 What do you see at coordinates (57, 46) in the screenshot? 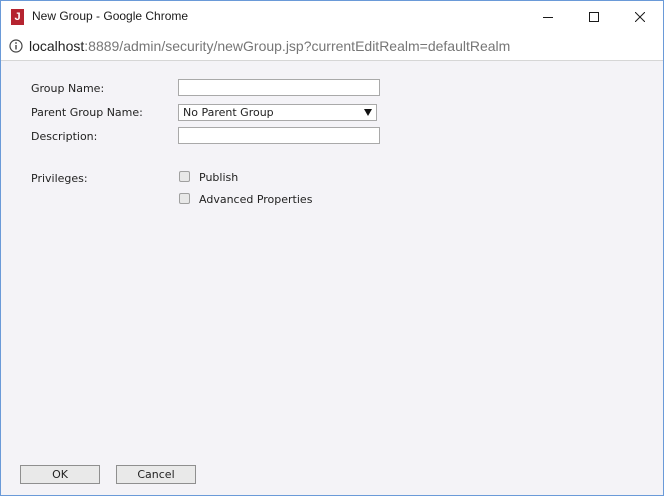
I see `url-host: localhost` at bounding box center [57, 46].